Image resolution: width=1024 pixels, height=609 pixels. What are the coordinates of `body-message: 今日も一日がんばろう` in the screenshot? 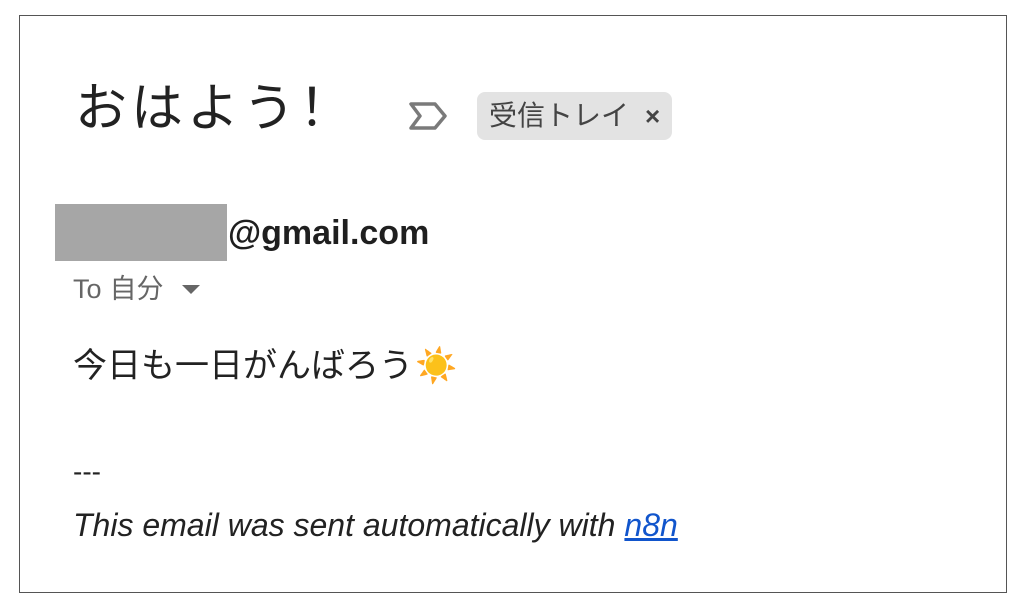 It's located at (243, 366).